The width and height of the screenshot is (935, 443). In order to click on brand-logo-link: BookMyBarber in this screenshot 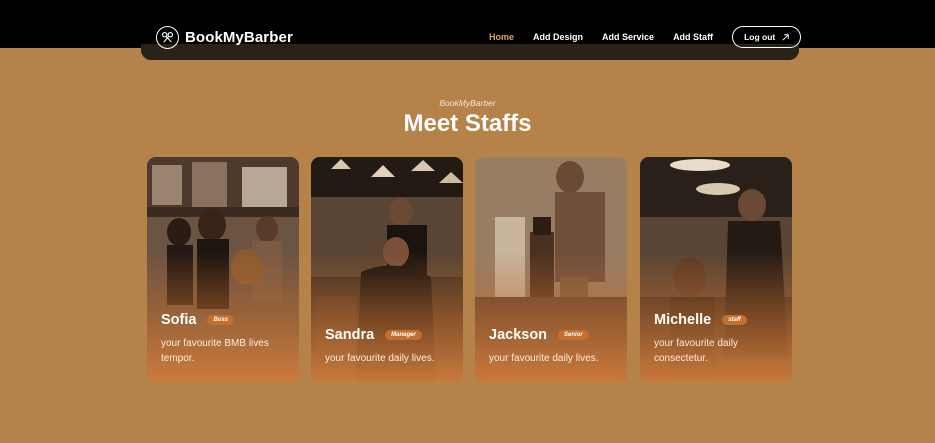, I will do `click(224, 37)`.